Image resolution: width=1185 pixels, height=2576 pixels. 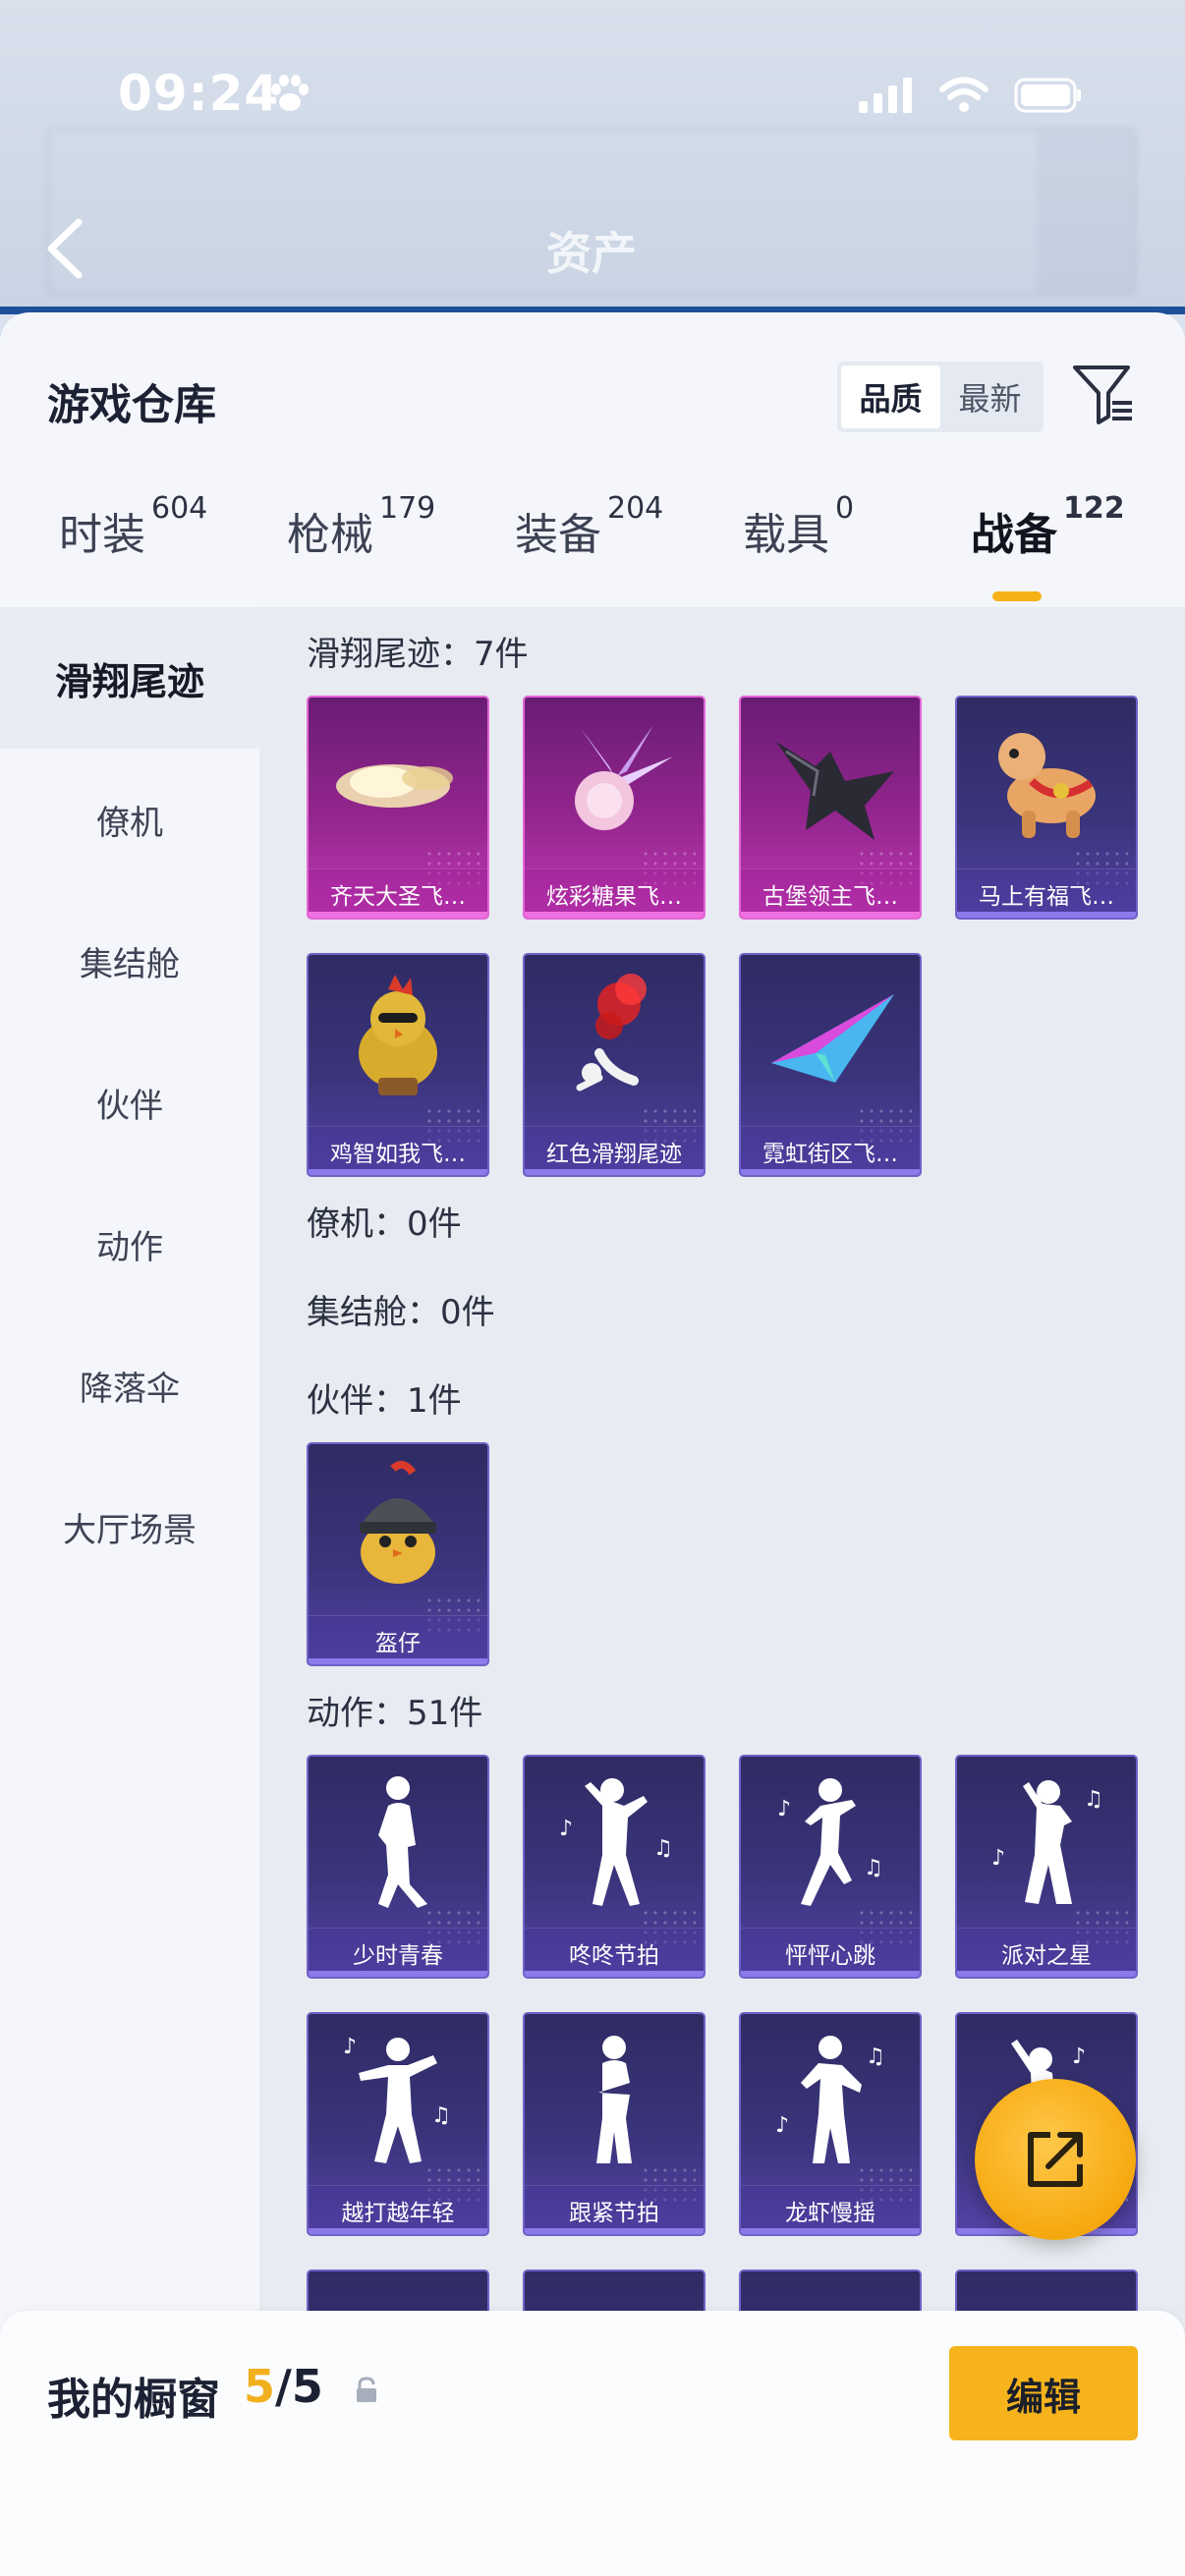 What do you see at coordinates (1046, 781) in the screenshot?
I see `toy-horse-art` at bounding box center [1046, 781].